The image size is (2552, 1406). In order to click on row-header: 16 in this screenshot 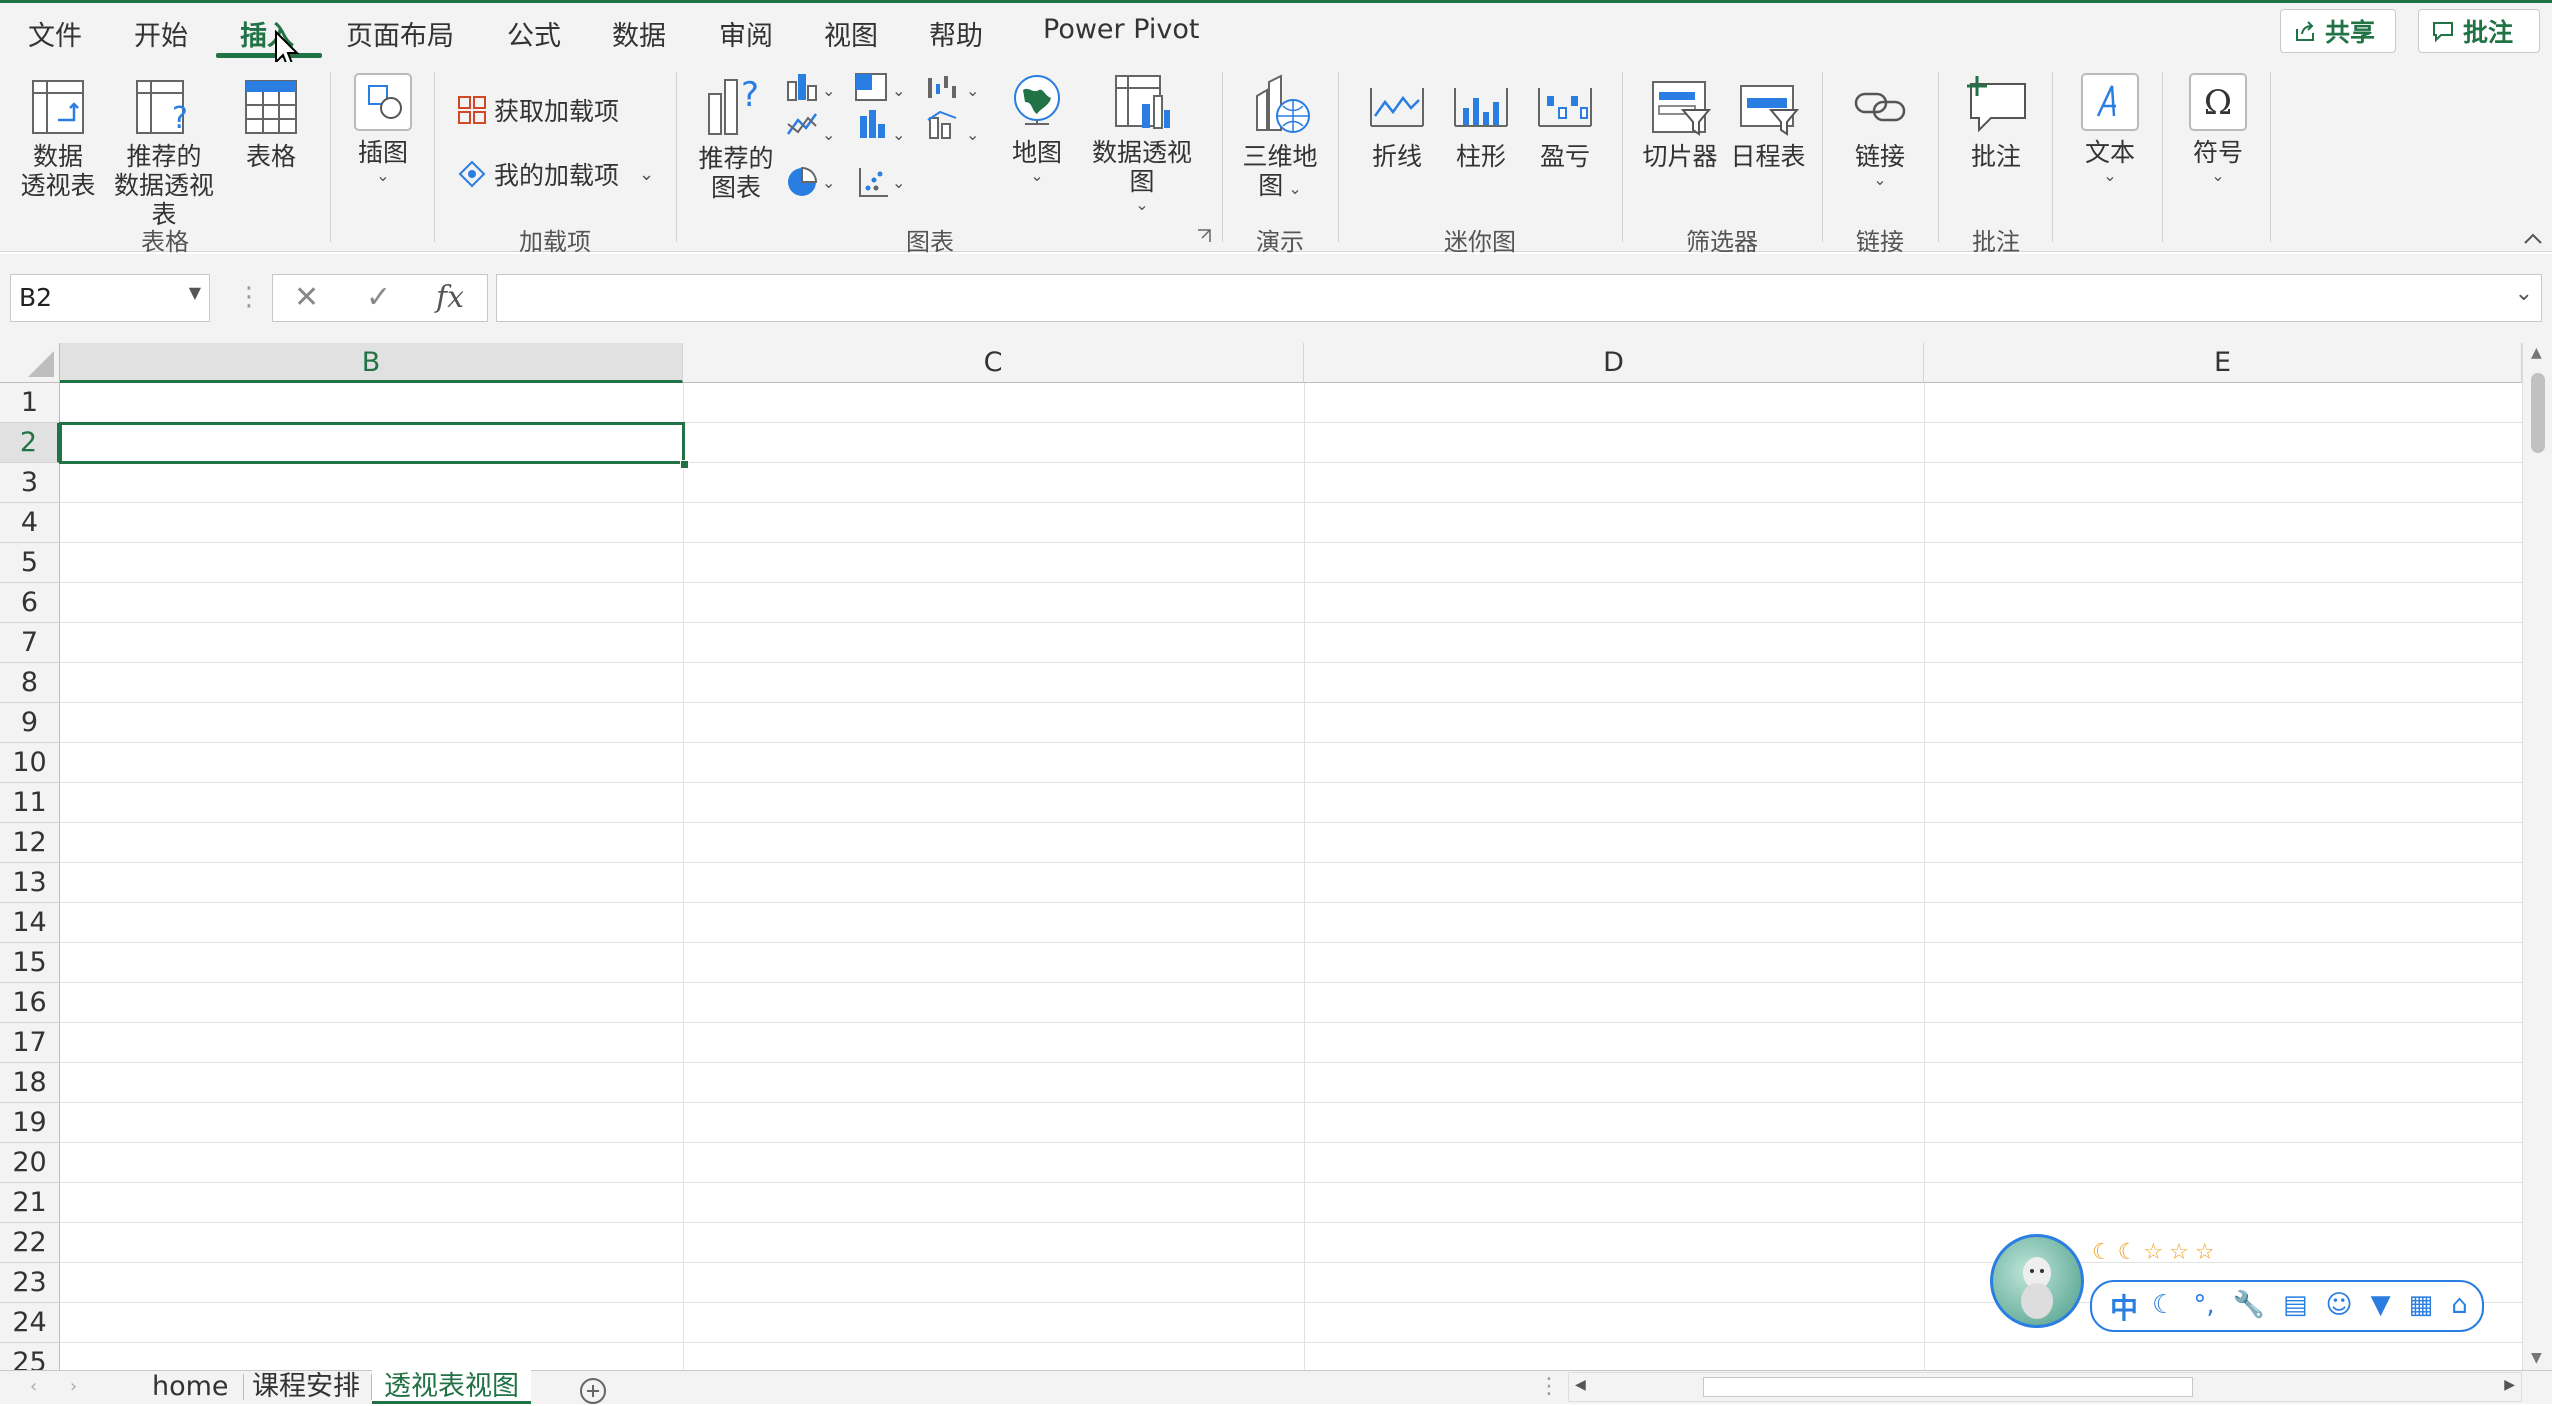, I will do `click(30, 1003)`.